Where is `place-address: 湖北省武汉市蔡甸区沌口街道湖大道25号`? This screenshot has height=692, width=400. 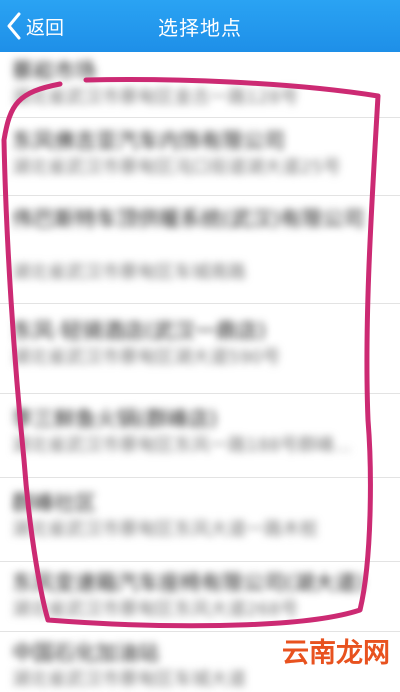
place-address: 湖北省武汉市蔡甸区沌口街道湖大道25号 is located at coordinates (176, 167).